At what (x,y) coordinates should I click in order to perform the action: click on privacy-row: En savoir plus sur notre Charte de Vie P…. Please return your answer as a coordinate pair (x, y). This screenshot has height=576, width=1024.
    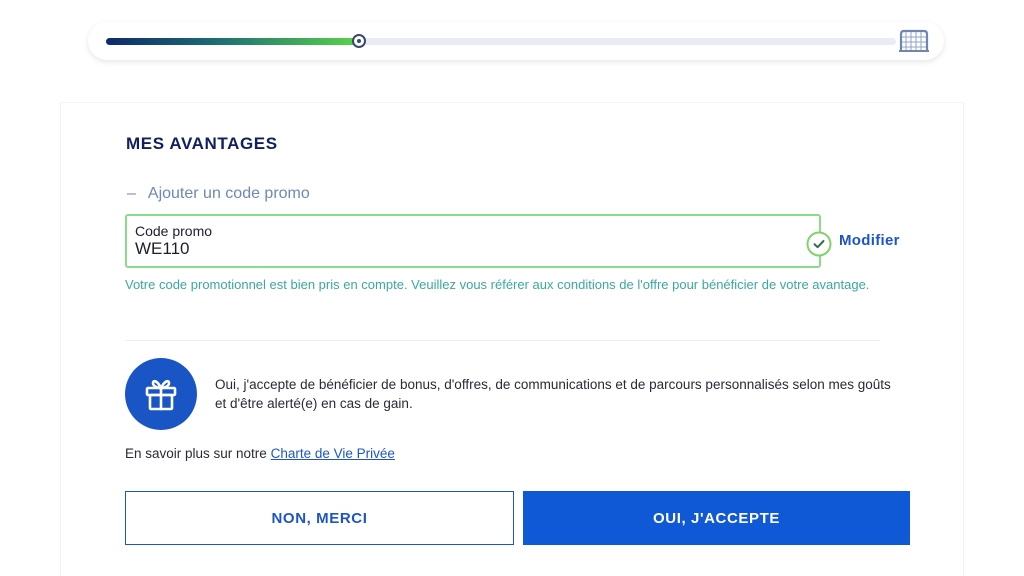
    Looking at the image, I should click on (260, 453).